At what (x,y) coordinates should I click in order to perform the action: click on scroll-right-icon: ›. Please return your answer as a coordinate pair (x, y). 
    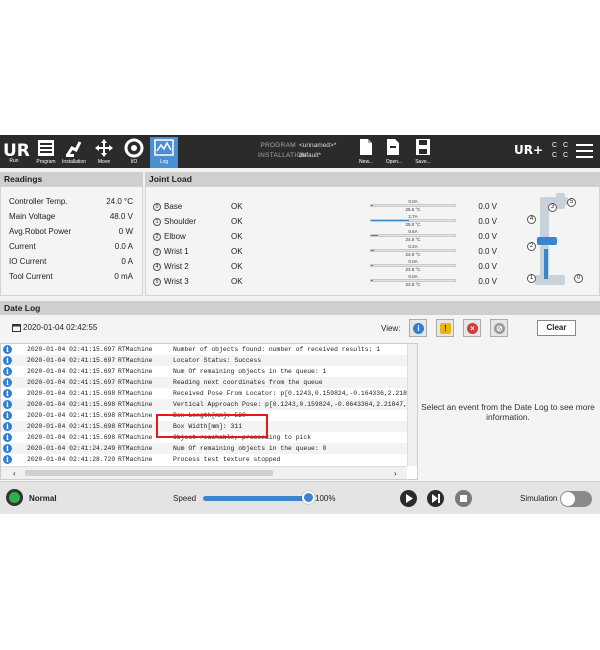
    Looking at the image, I should click on (395, 473).